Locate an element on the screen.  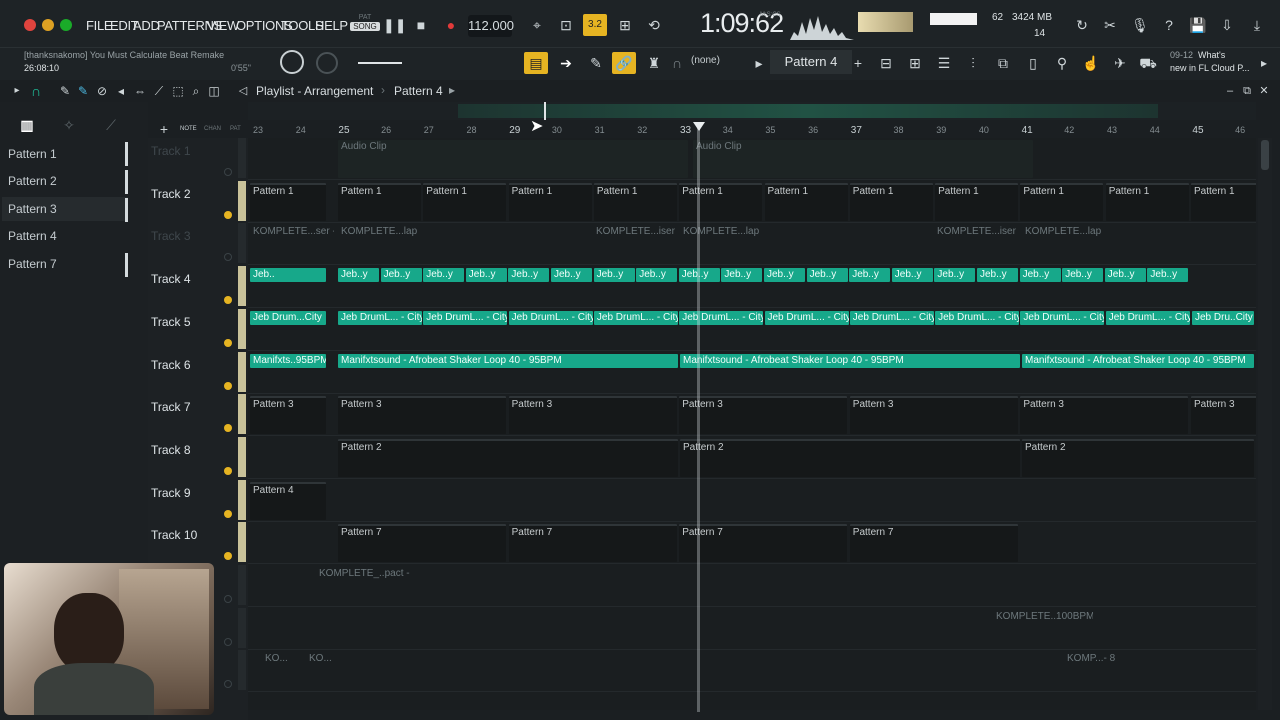
news-next-icon: ▸ is located at coordinates (1264, 63).